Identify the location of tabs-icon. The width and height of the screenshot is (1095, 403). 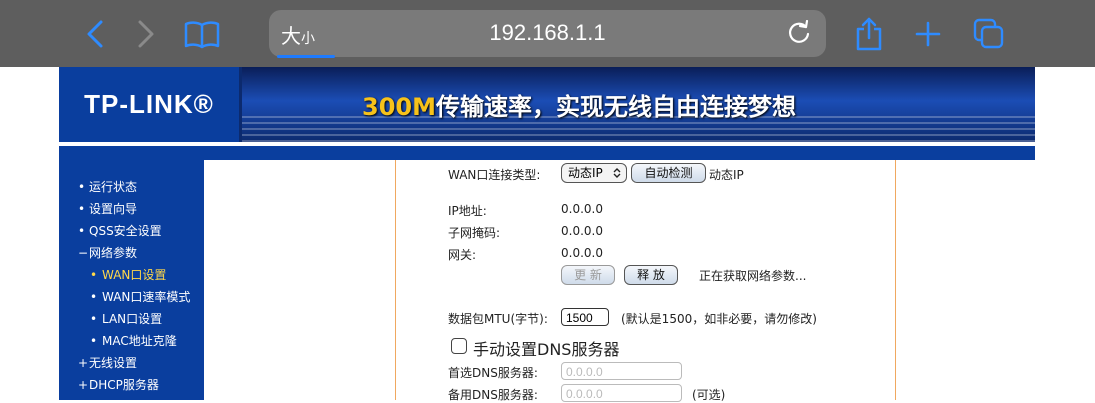
(988, 33).